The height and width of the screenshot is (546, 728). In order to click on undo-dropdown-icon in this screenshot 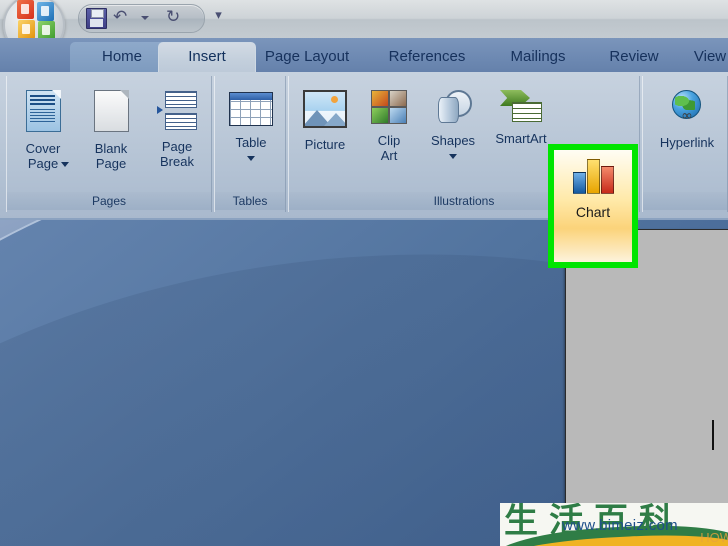, I will do `click(145, 18)`.